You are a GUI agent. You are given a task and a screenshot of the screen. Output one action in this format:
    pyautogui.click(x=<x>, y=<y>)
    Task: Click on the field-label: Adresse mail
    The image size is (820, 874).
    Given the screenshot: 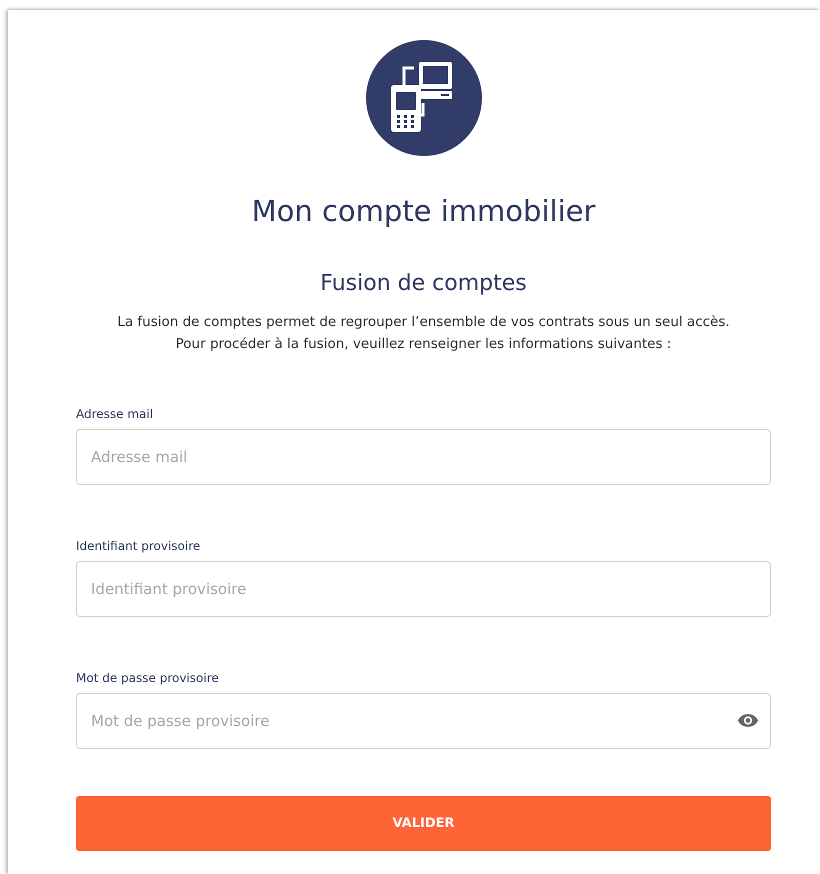 What is the action you would take?
    pyautogui.click(x=115, y=415)
    